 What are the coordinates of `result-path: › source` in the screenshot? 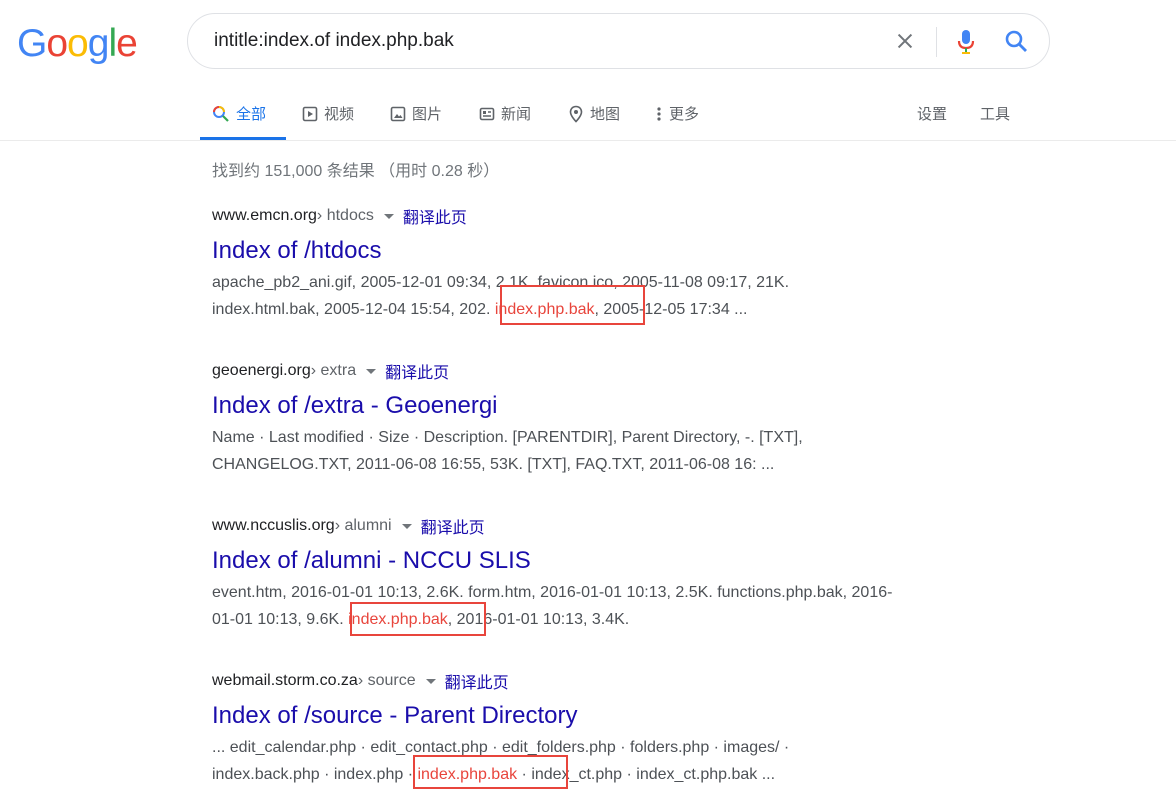 It's located at (386, 680).